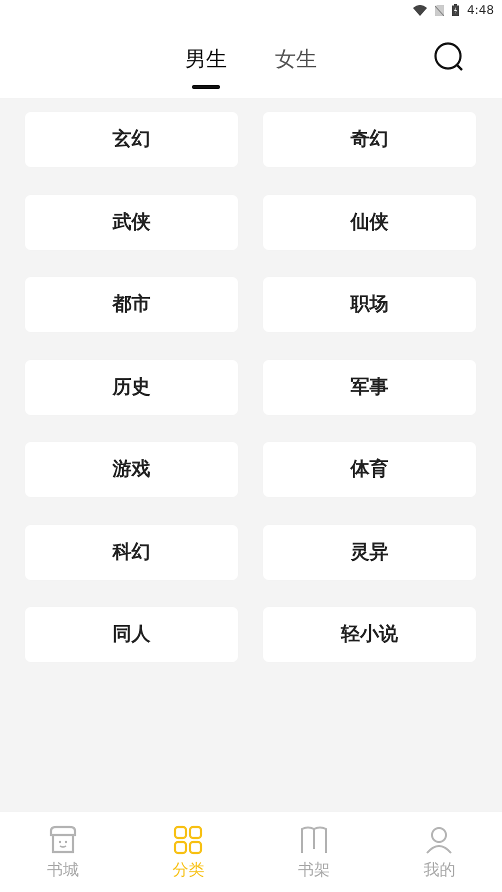 The image size is (502, 892). What do you see at coordinates (188, 840) in the screenshot?
I see `grid-icon` at bounding box center [188, 840].